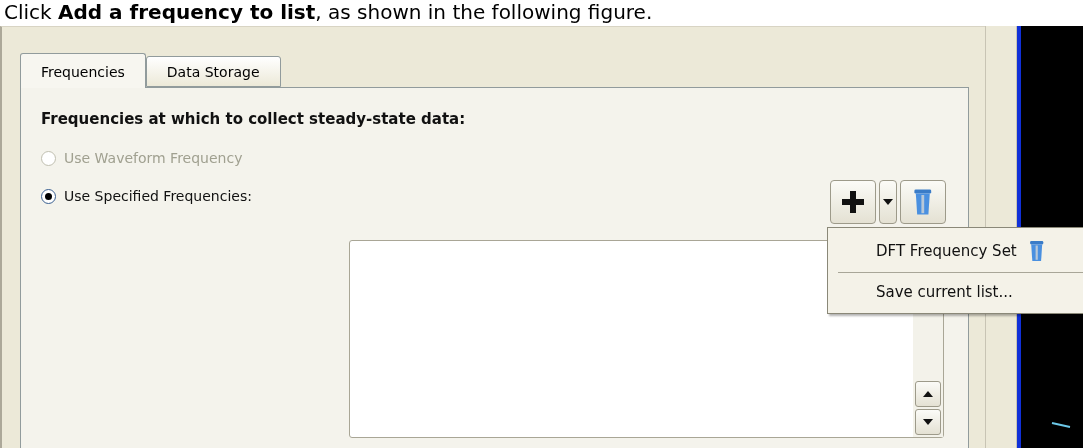  I want to click on tab: Frequencies, so click(83, 70).